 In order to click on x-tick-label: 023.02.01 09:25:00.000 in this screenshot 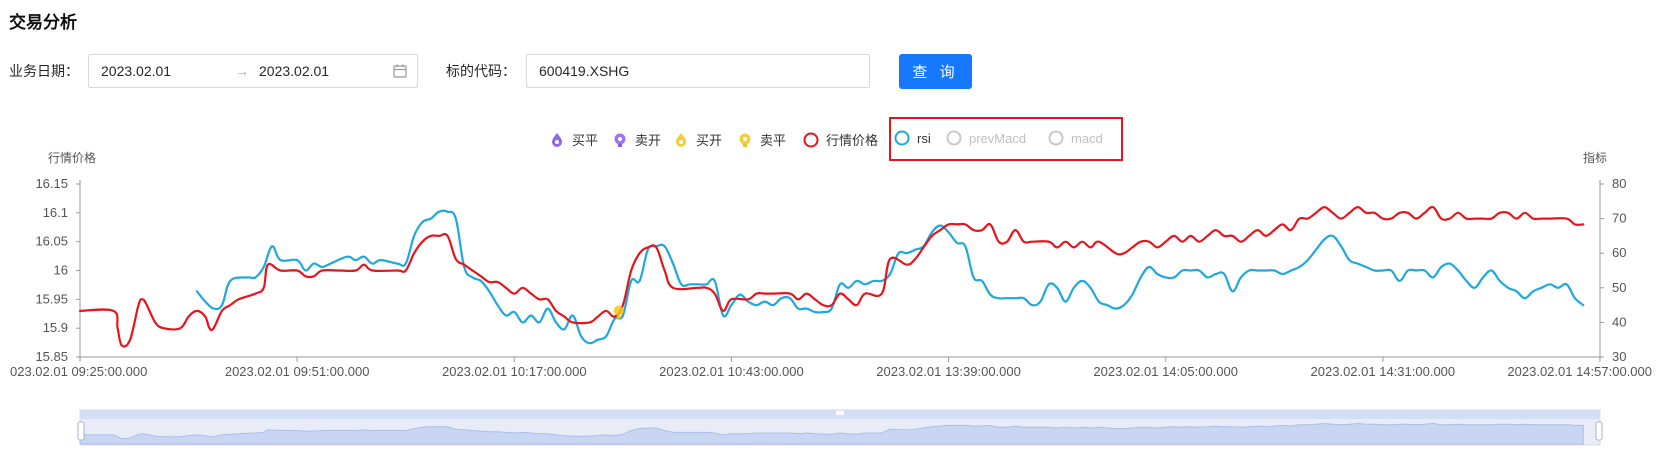, I will do `click(78, 371)`.